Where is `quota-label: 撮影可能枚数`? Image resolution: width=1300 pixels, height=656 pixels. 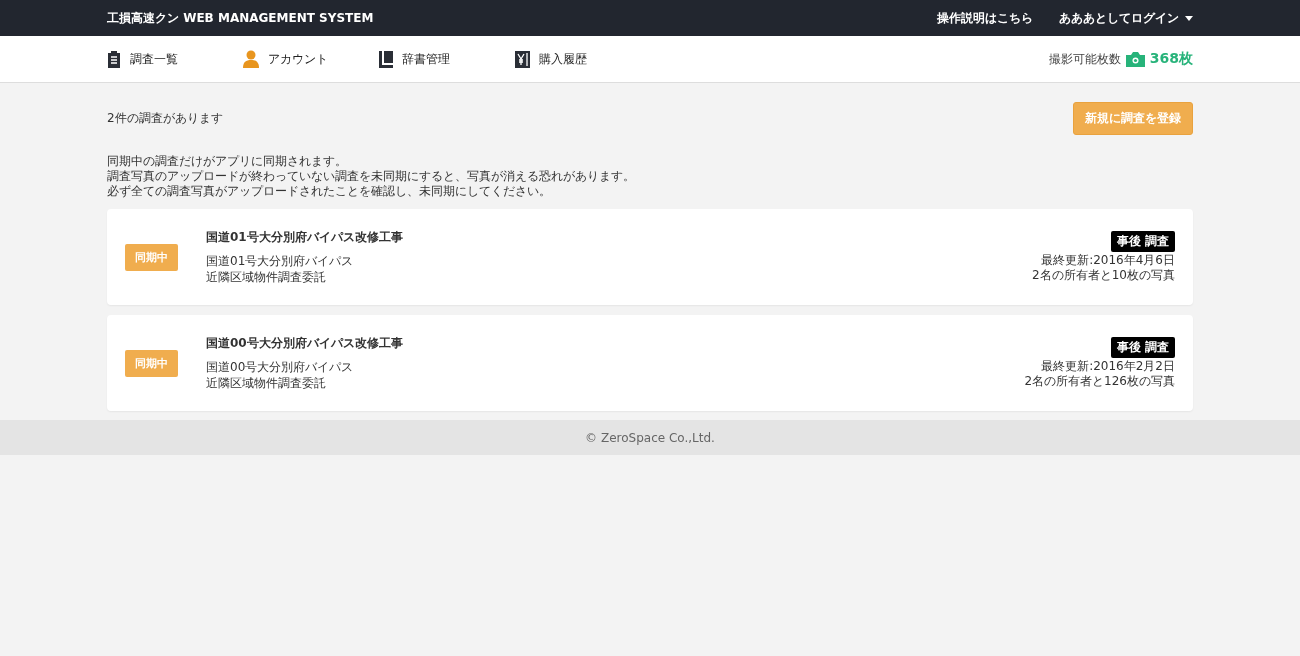
quota-label: 撮影可能枚数 is located at coordinates (1084, 59).